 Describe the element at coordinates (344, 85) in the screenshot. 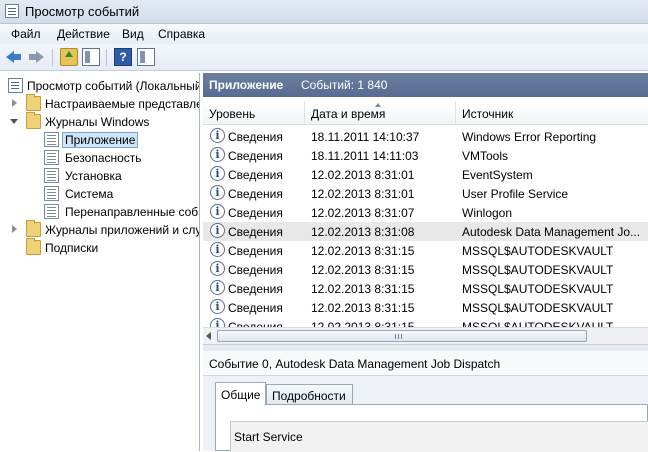

I see `event-count: Событий: 1 840` at that location.